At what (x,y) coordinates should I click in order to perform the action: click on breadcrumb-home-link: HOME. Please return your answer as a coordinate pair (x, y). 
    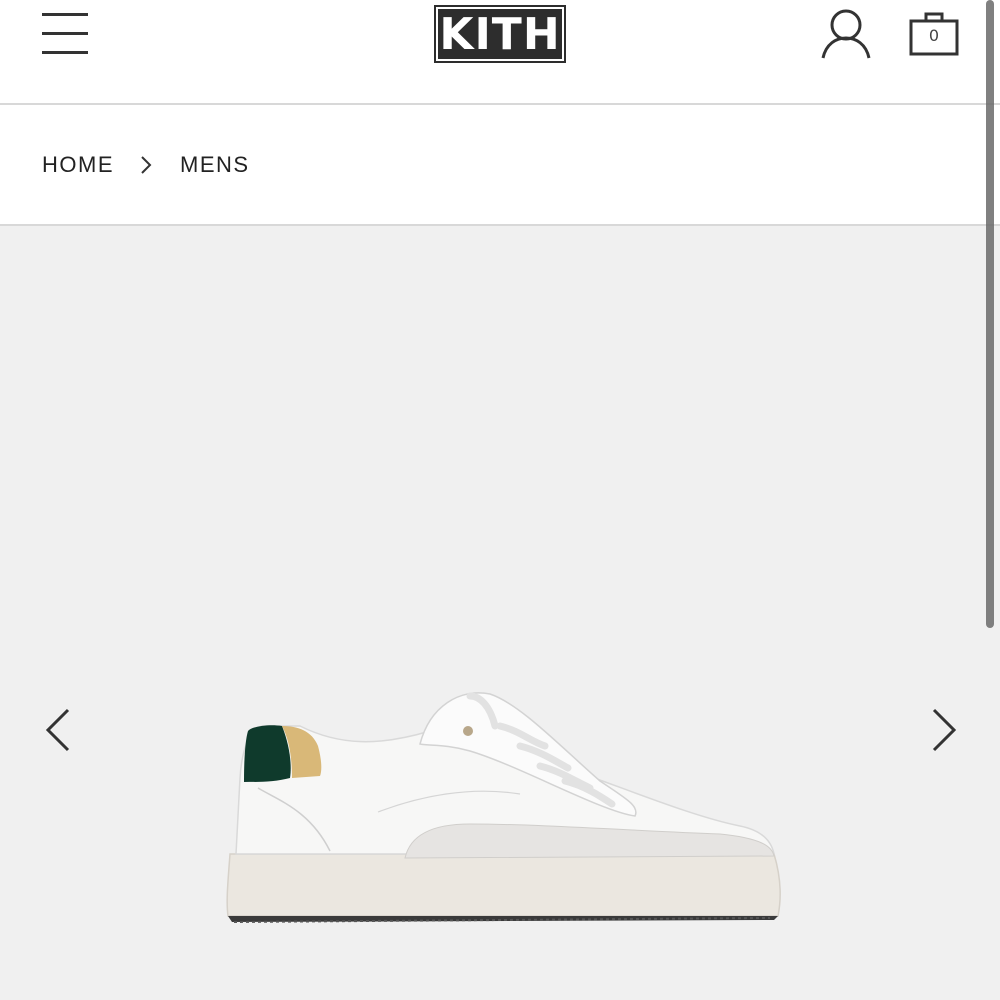
    Looking at the image, I should click on (78, 165).